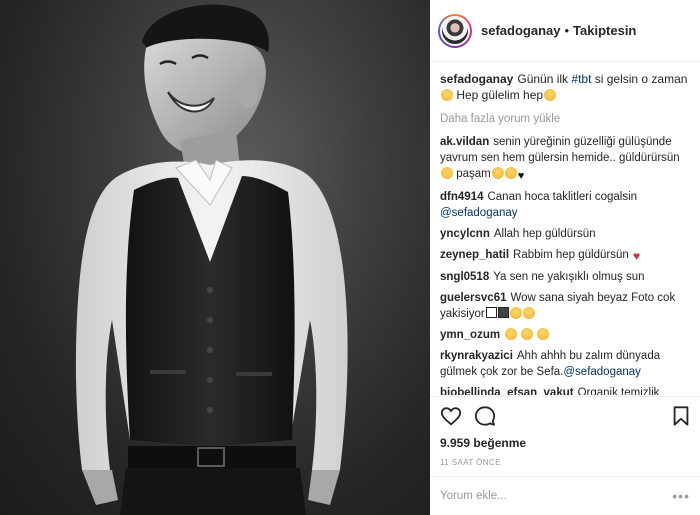  What do you see at coordinates (455, 443) in the screenshot?
I see `like-count-value: 9.959` at bounding box center [455, 443].